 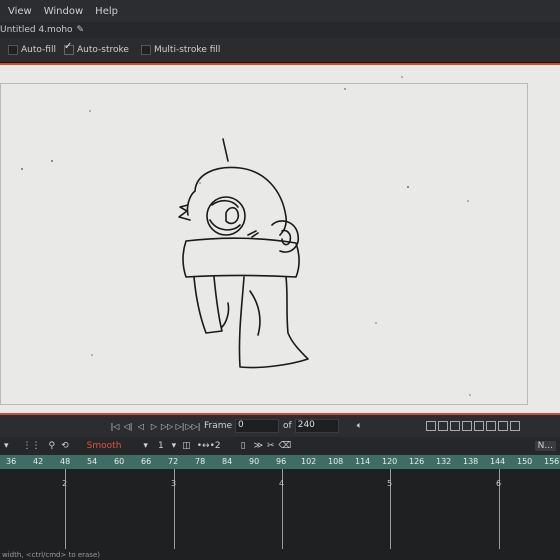 I want to click on view-camera-icon, so click(x=491, y=426).